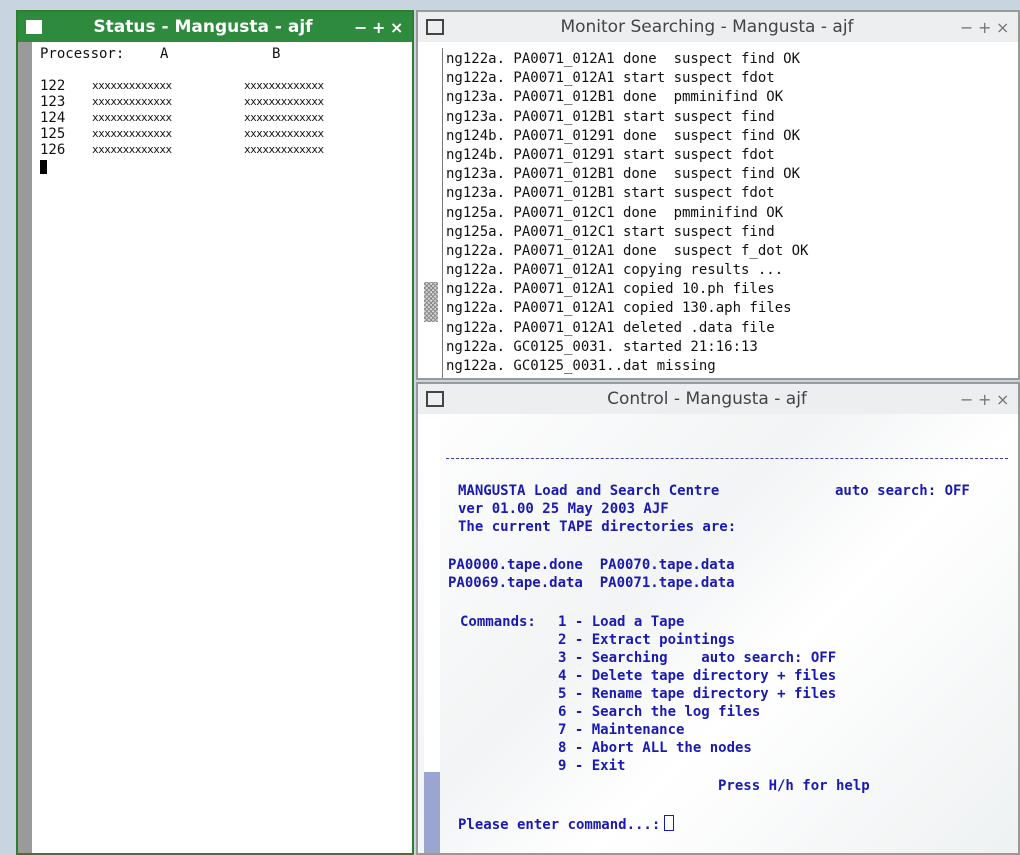 Image resolution: width=1020 pixels, height=855 pixels. What do you see at coordinates (610, 193) in the screenshot?
I see `log-line: ng123a. PA0071_012B1 start suspect fdot` at bounding box center [610, 193].